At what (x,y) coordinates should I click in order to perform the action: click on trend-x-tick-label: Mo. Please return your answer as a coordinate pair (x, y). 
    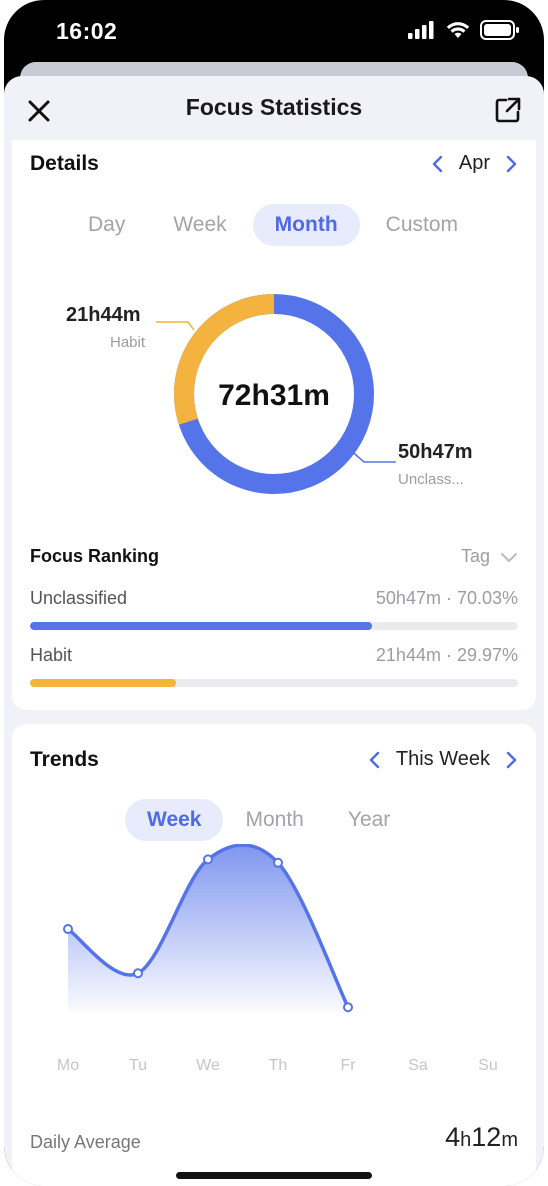
    Looking at the image, I should click on (68, 1065).